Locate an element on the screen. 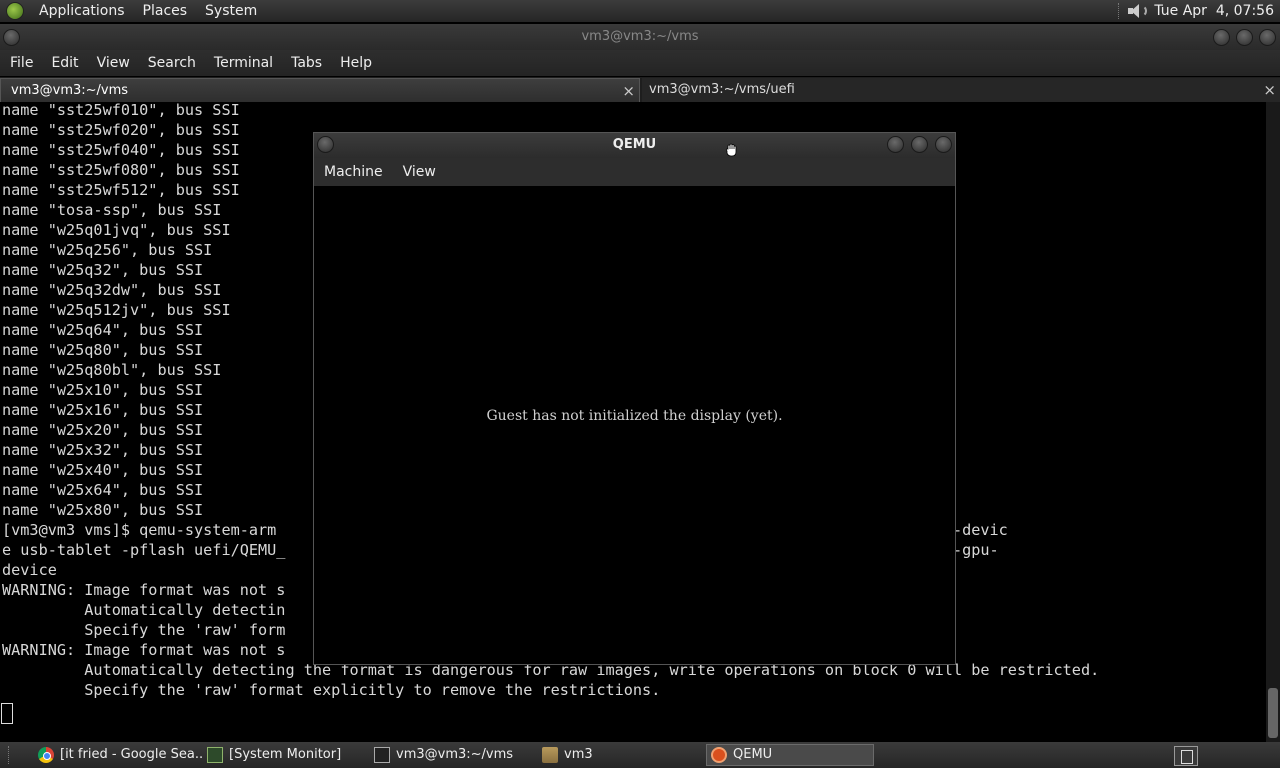  terminal-line: name "w25x80", bus SSI is located at coordinates (103, 510).